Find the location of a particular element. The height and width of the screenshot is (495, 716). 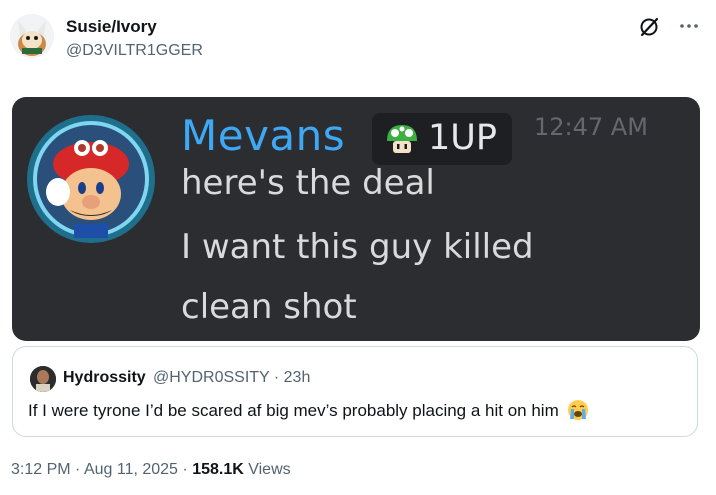

author-avatar is located at coordinates (32, 36).